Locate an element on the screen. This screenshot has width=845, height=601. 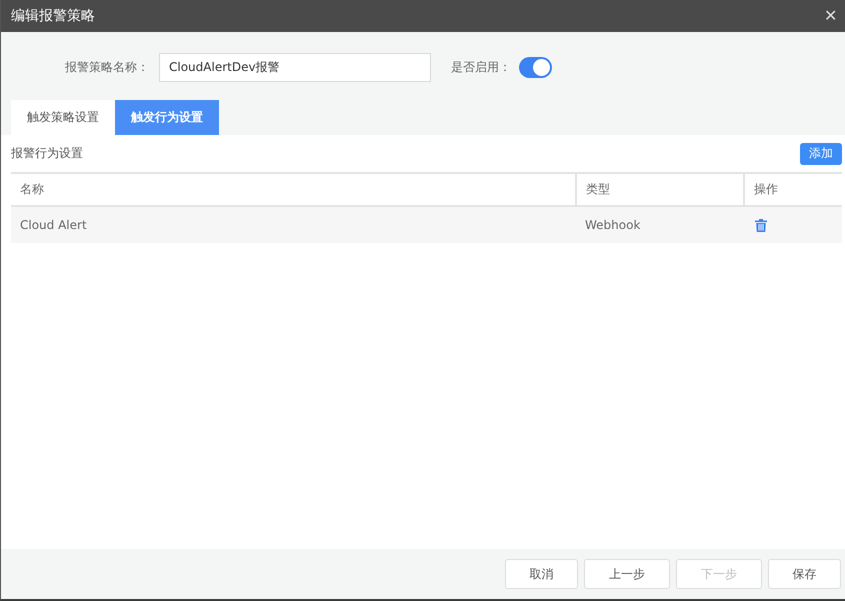
field-label: 报警策略名称： is located at coordinates (107, 67).